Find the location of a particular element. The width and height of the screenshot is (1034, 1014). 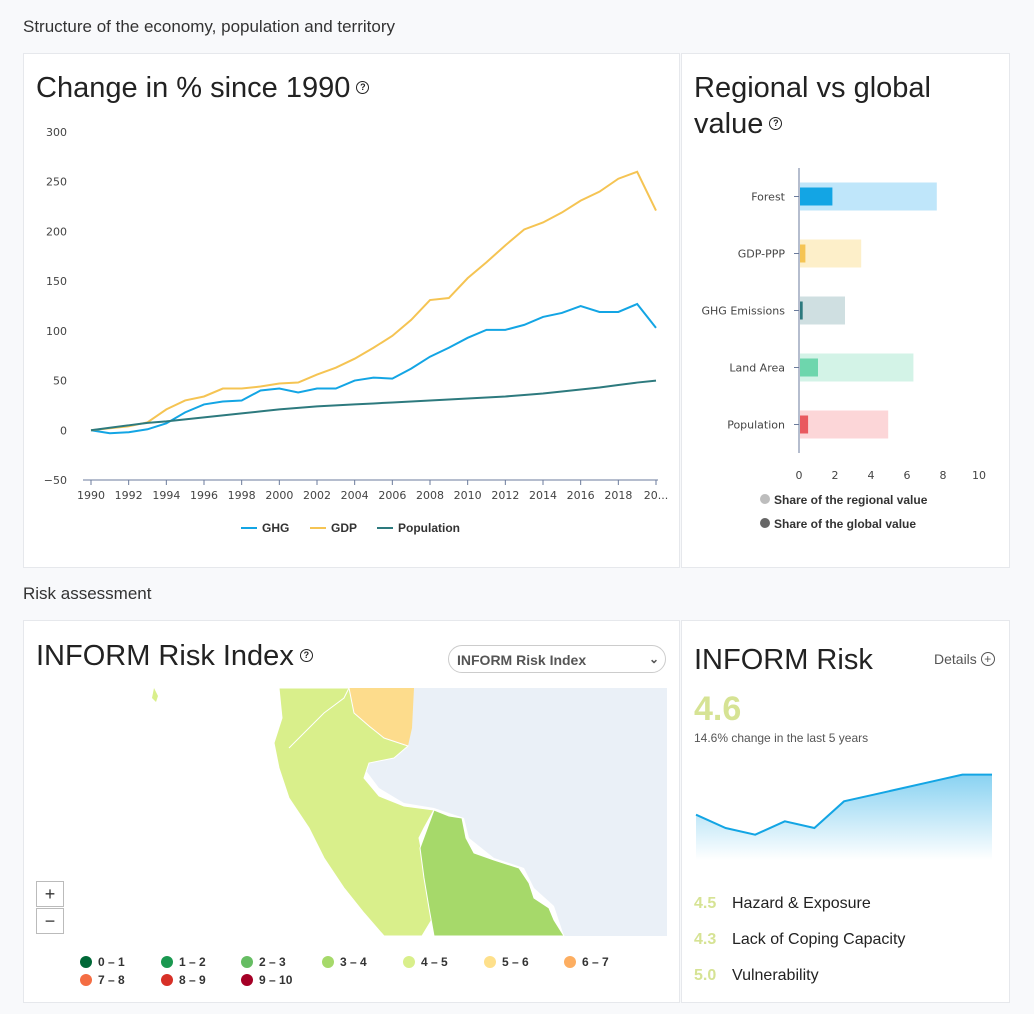

legend-range-label: 5 – 6 is located at coordinates (515, 962).